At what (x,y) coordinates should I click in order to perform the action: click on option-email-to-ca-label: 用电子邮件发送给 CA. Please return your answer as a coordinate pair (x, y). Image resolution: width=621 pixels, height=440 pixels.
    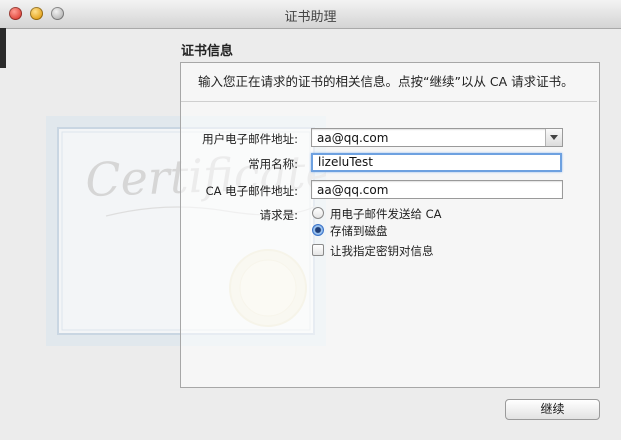
    Looking at the image, I should click on (386, 214).